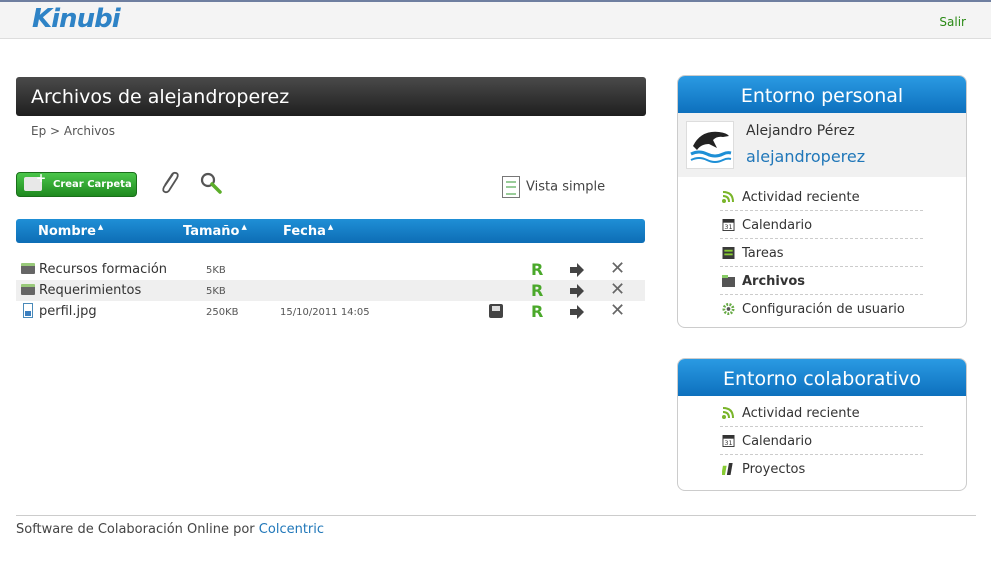 Image resolution: width=991 pixels, height=561 pixels. What do you see at coordinates (160, 97) in the screenshot?
I see `page-title: Archivos de alejandroperez` at bounding box center [160, 97].